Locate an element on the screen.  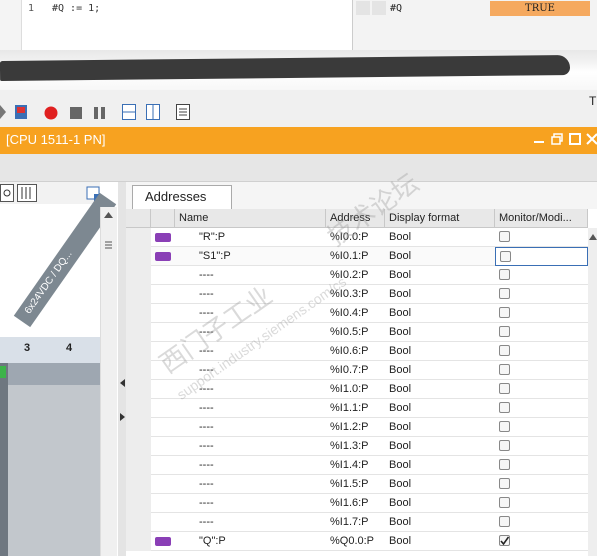
minimize-icon is located at coordinates (539, 139).